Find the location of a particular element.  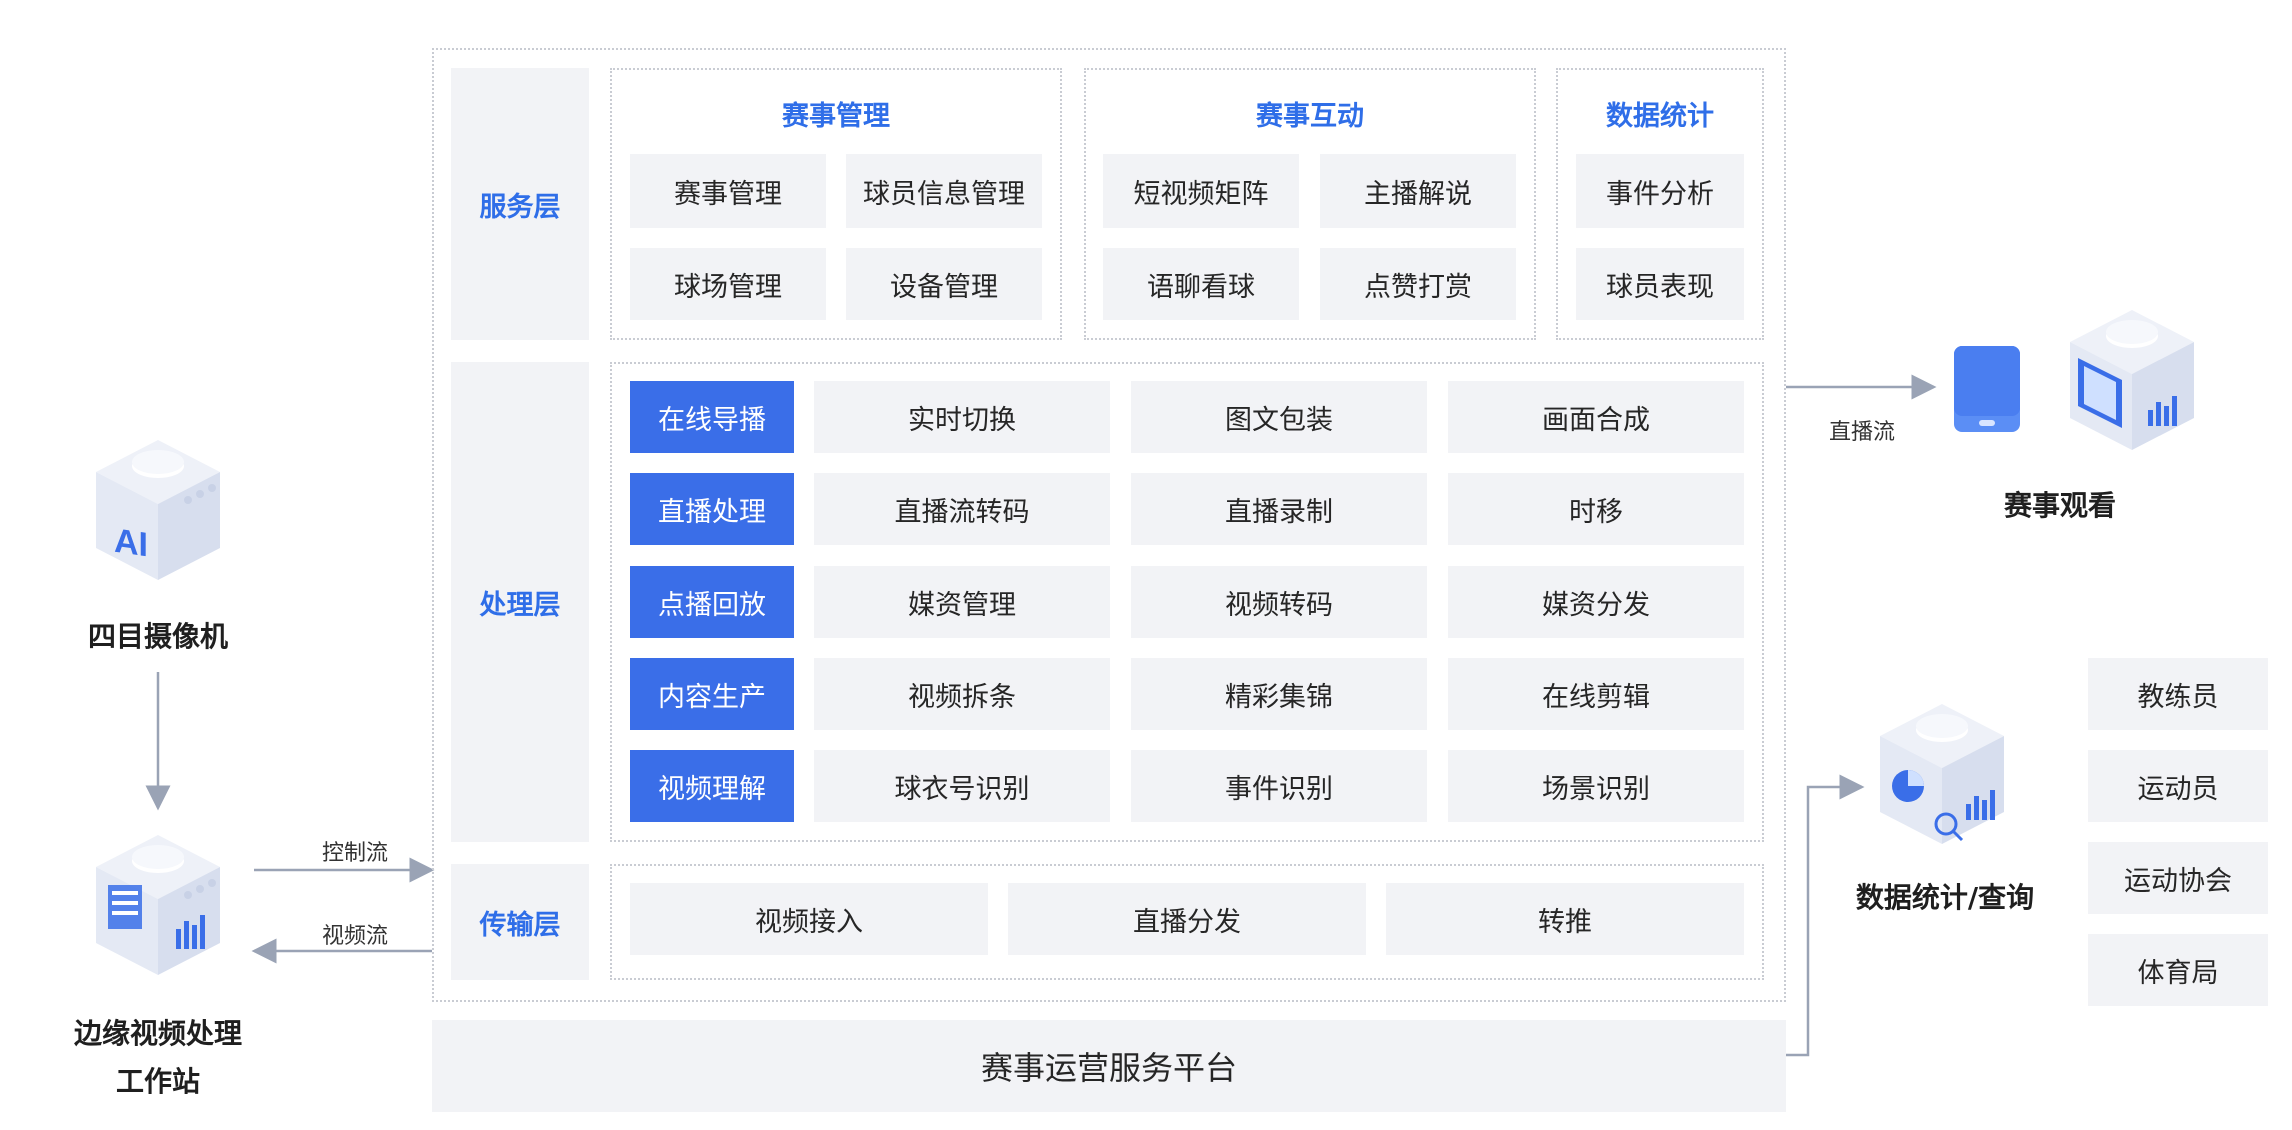

processing-cell: 在线剪辑 is located at coordinates (1596, 694).